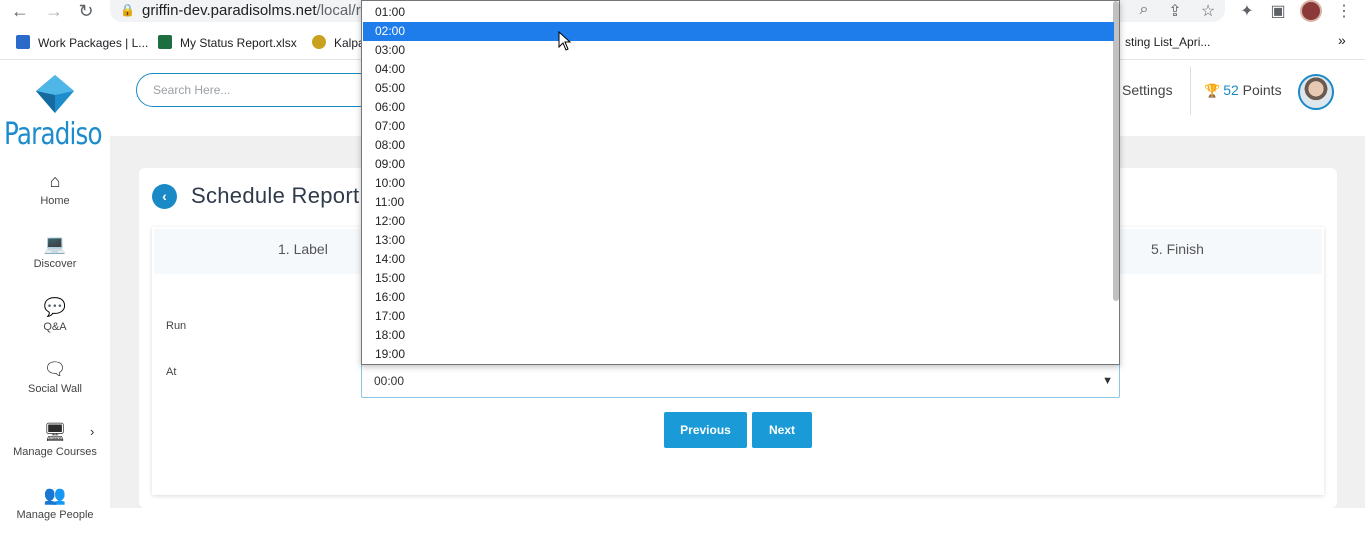  I want to click on sidebar-item-manage-people: 👥 Manage People, so click(55, 503).